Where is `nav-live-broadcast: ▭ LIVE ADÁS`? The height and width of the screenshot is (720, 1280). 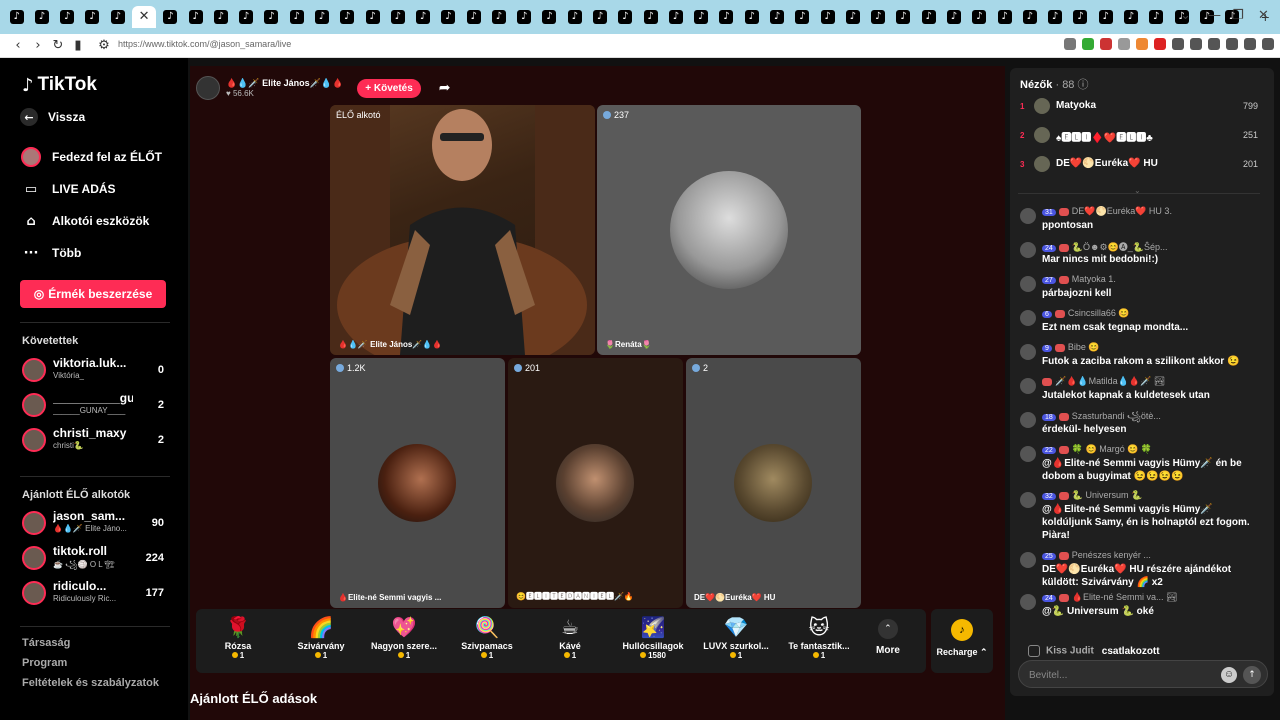
nav-live-broadcast: ▭ LIVE ADÁS is located at coordinates (68, 189).